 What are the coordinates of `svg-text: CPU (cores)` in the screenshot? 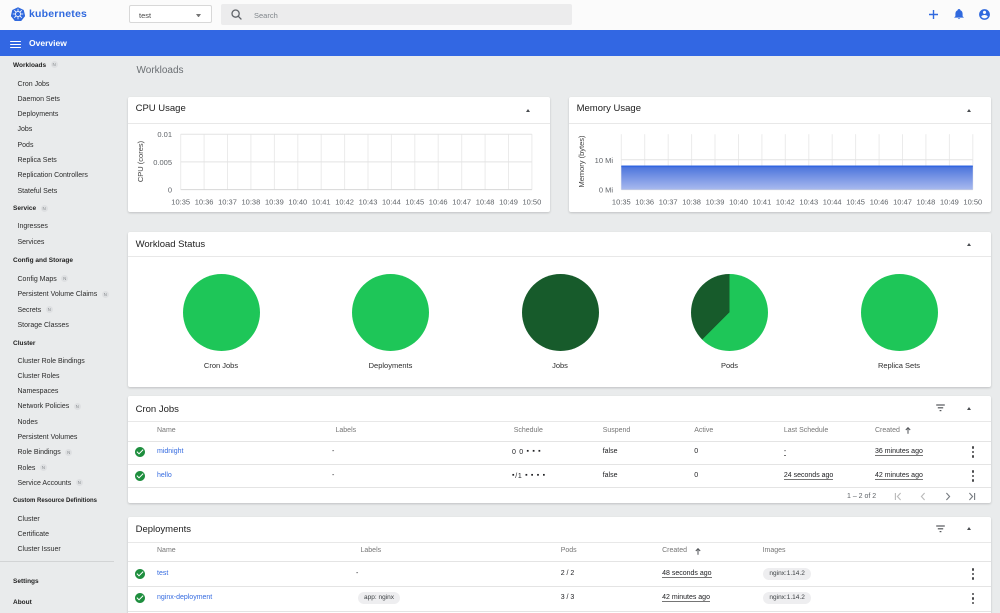 It's located at (140, 161).